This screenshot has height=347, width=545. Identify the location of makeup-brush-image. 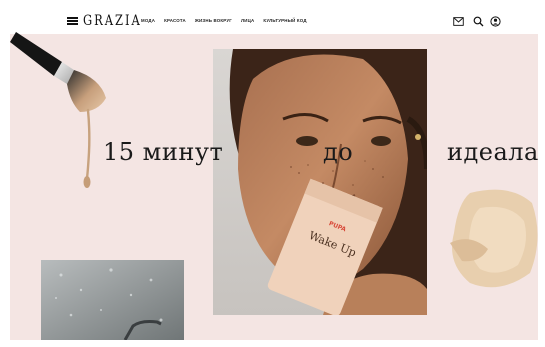
(58, 110).